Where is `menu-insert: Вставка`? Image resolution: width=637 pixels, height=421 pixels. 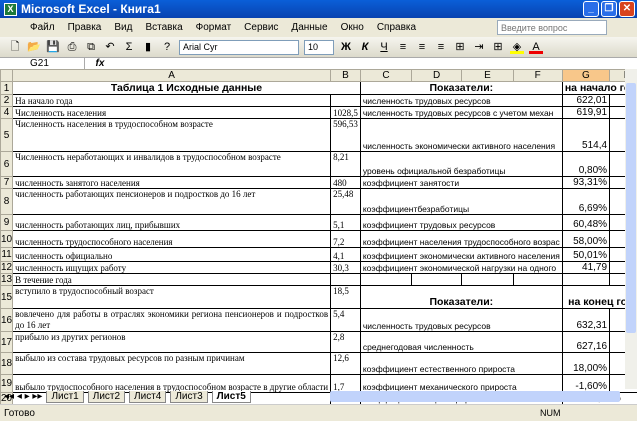 menu-insert: Вставка is located at coordinates (163, 27).